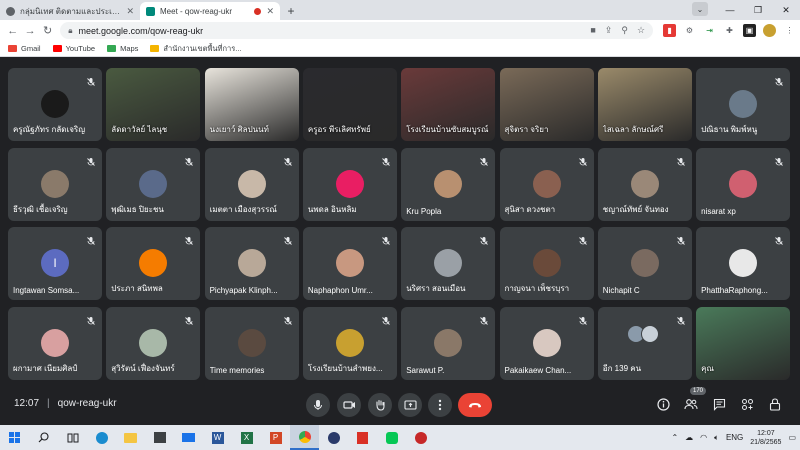 Image resolution: width=800 pixels, height=450 pixels. What do you see at coordinates (159, 437) in the screenshot?
I see `store-app` at bounding box center [159, 437].